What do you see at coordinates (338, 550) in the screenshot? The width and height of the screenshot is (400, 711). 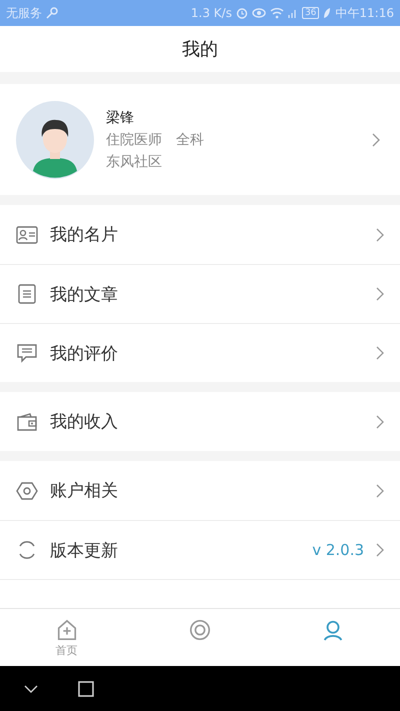 I see `version-number: v 2.0.3` at bounding box center [338, 550].